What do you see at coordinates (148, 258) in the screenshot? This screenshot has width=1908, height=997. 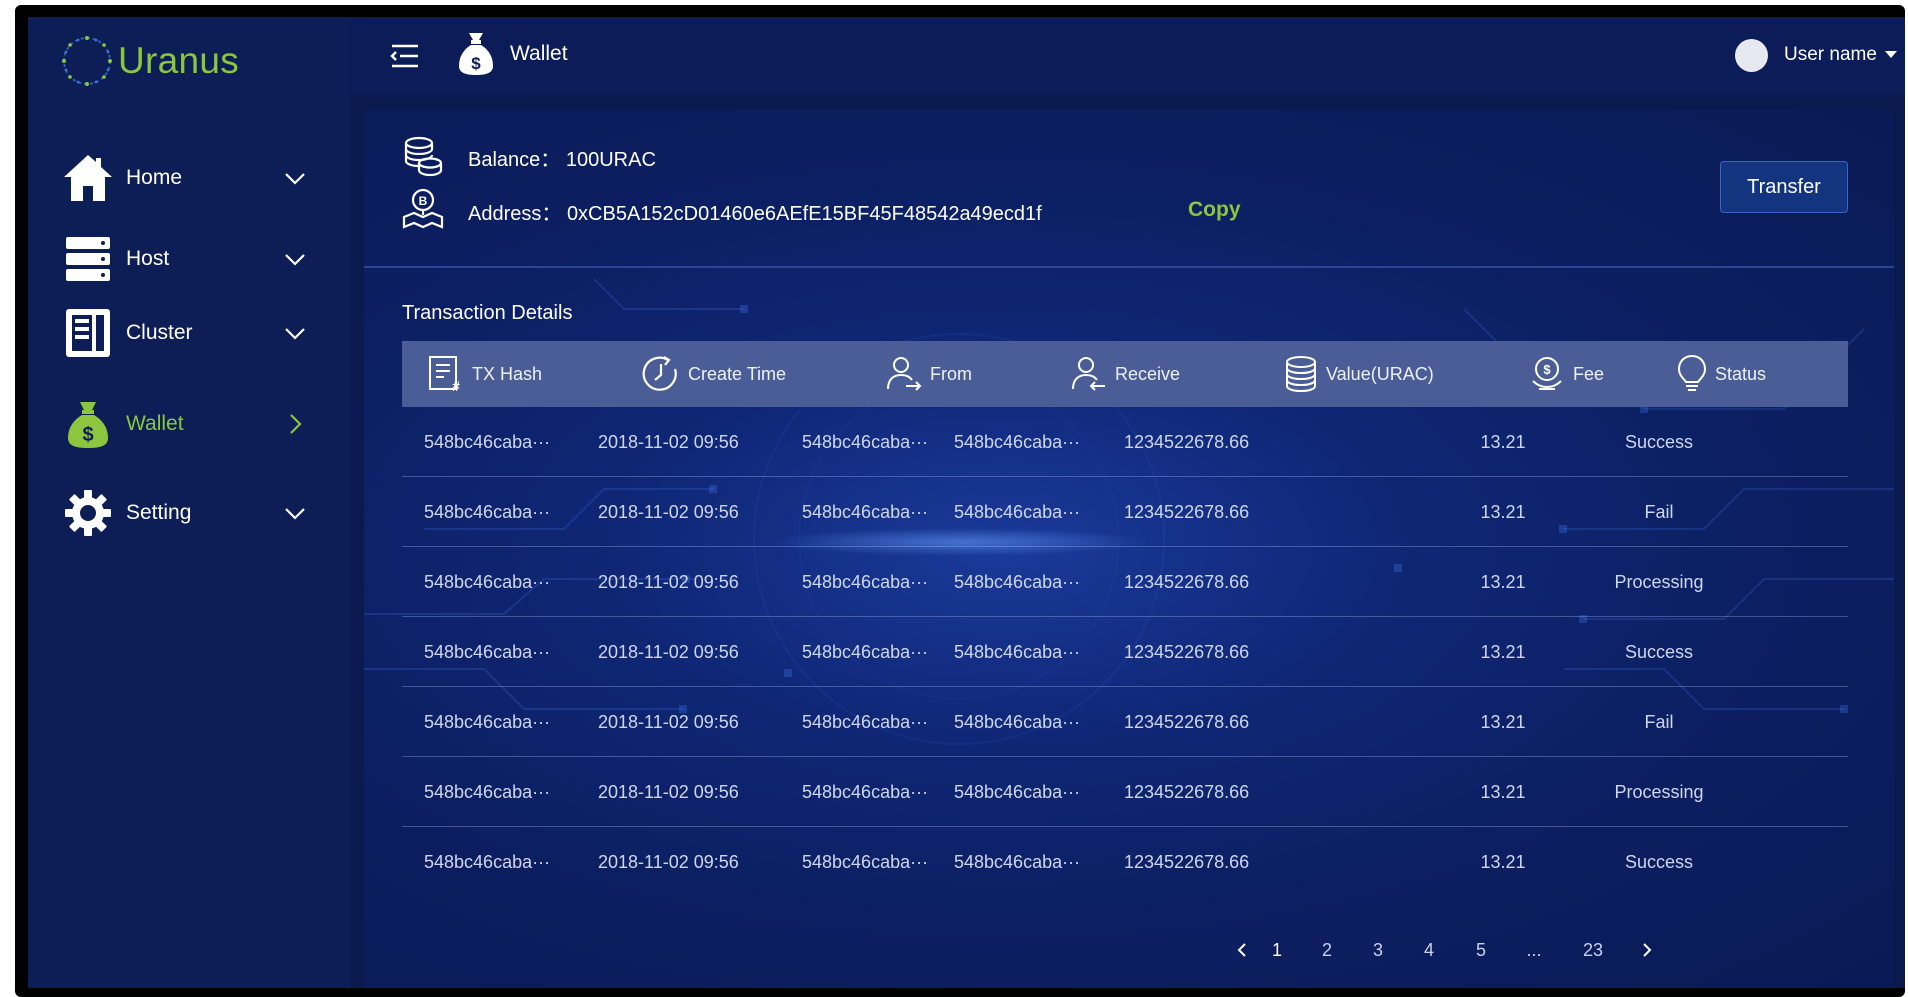 I see `sidebar-item-label: Host` at bounding box center [148, 258].